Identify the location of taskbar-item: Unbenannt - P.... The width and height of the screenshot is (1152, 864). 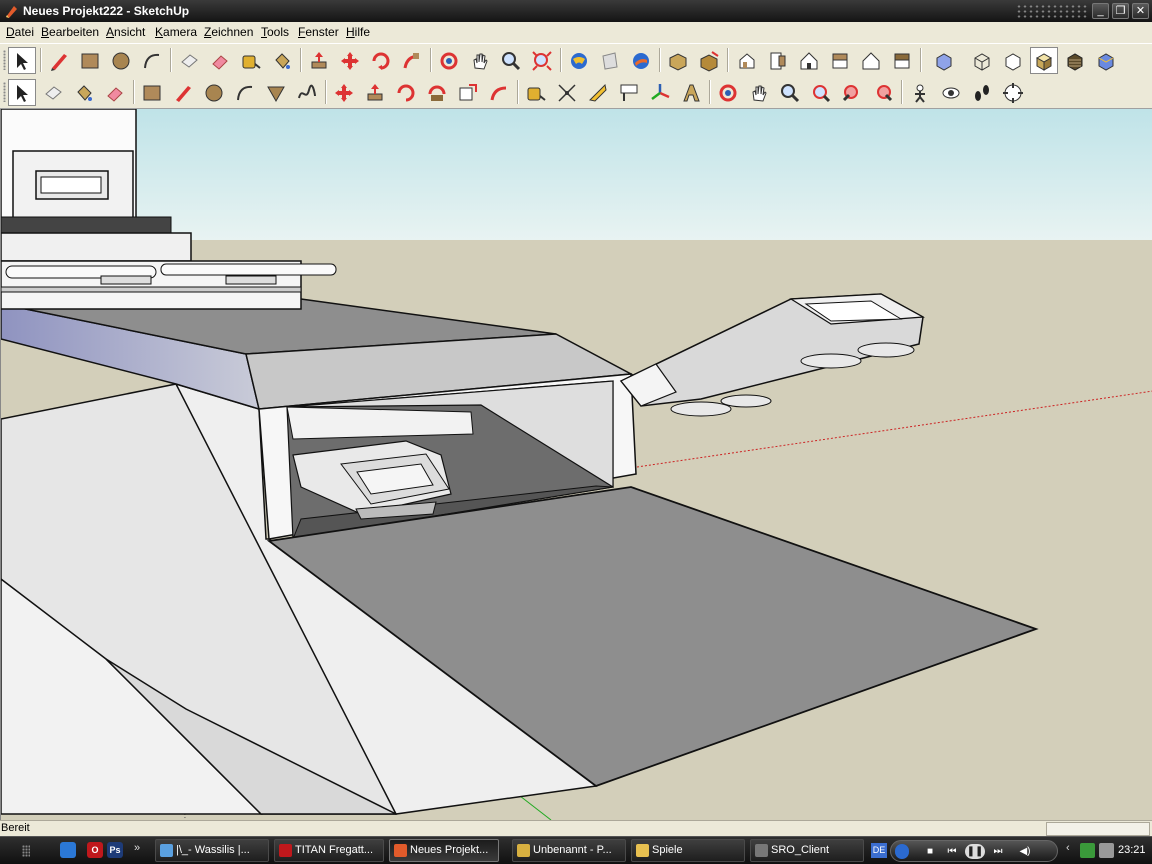
(569, 850).